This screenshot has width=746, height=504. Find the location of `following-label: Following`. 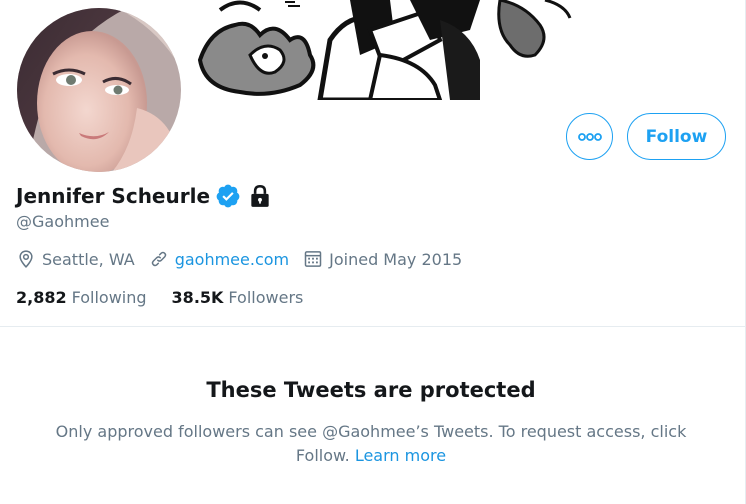

following-label: Following is located at coordinates (109, 297).